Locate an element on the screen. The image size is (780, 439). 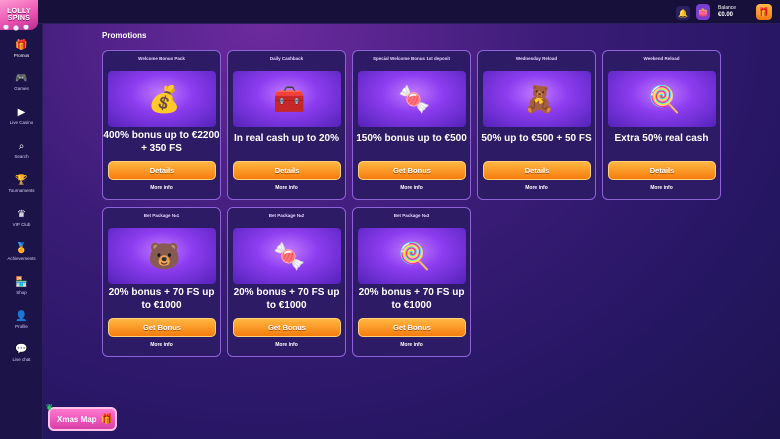
safe-icon: 🧰 is located at coordinates (289, 99).